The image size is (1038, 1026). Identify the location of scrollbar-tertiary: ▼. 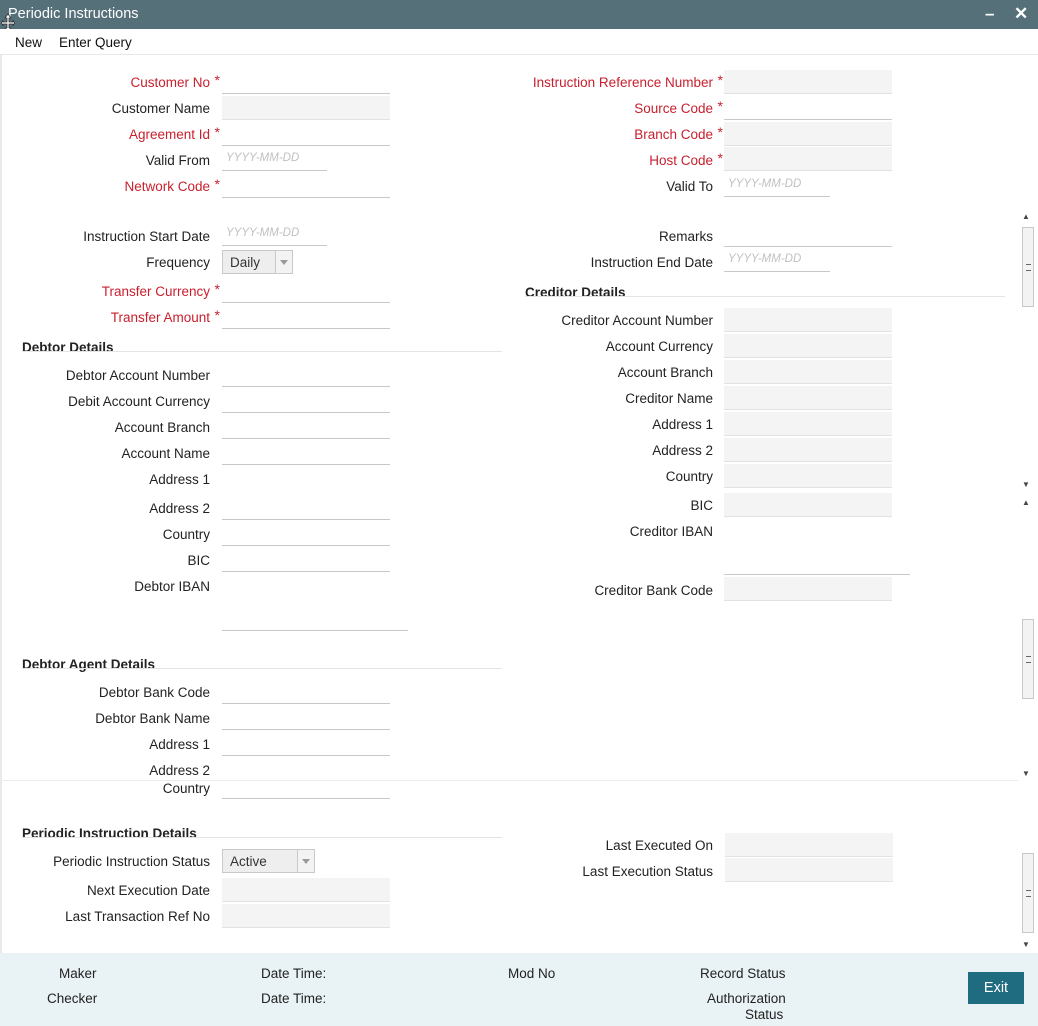
(1027, 867).